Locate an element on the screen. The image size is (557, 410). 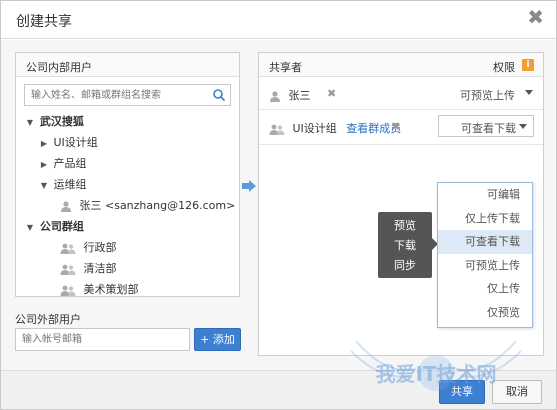
tree-node-label: 公司群组 is located at coordinates (61, 226).